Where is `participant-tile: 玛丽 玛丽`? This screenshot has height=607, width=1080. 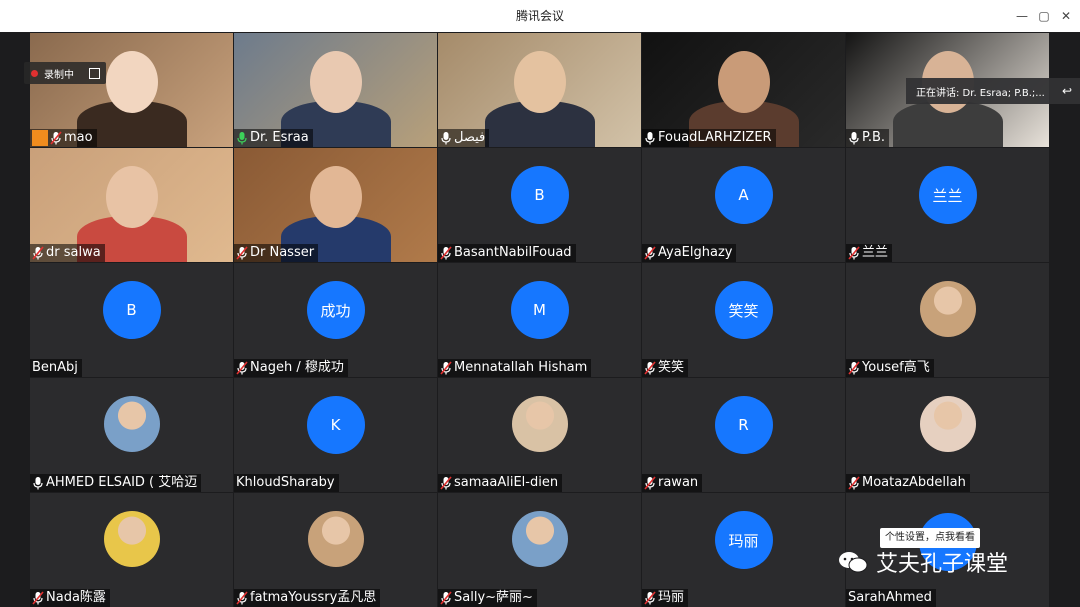 participant-tile: 玛丽 玛丽 is located at coordinates (743, 550).